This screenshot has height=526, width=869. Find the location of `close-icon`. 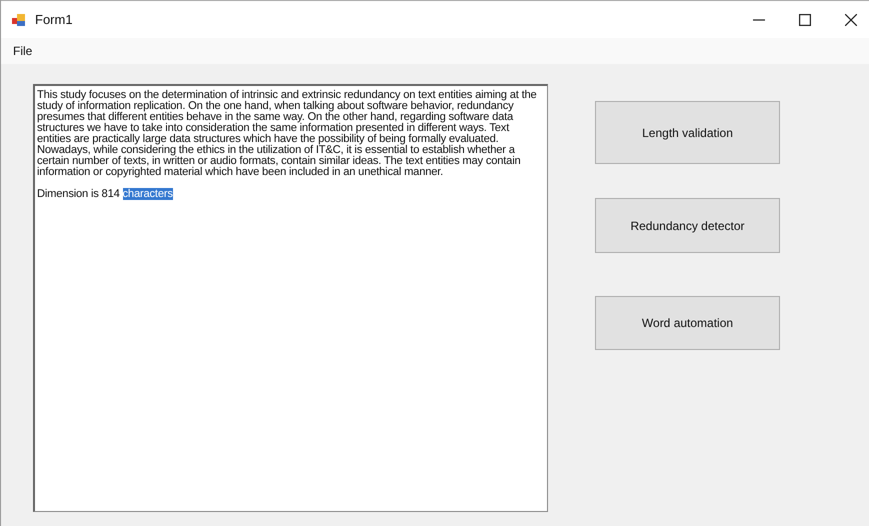

close-icon is located at coordinates (851, 20).